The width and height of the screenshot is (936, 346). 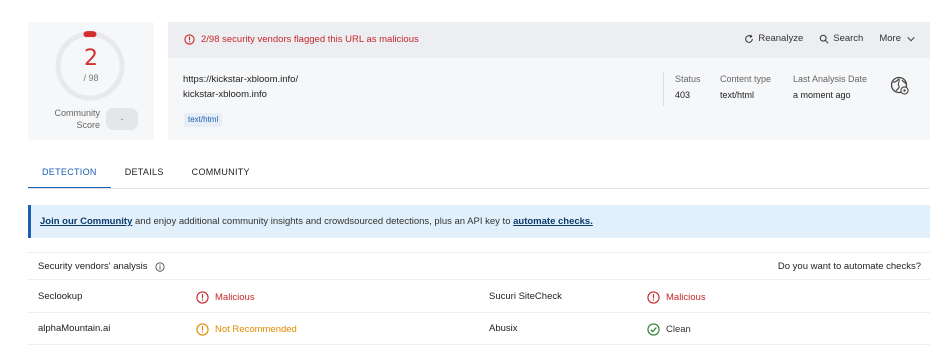 I want to click on vendor-name: alphaMountain.ai, so click(x=74, y=328).